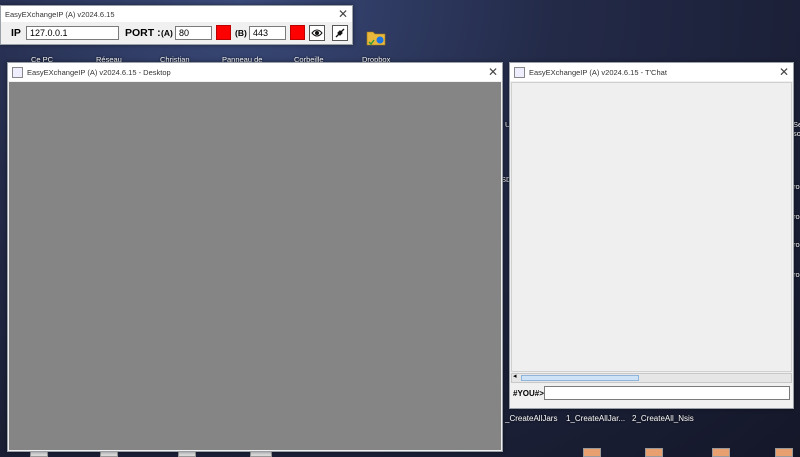 The image size is (800, 457). I want to click on port-b-status-indicator, so click(297, 32).